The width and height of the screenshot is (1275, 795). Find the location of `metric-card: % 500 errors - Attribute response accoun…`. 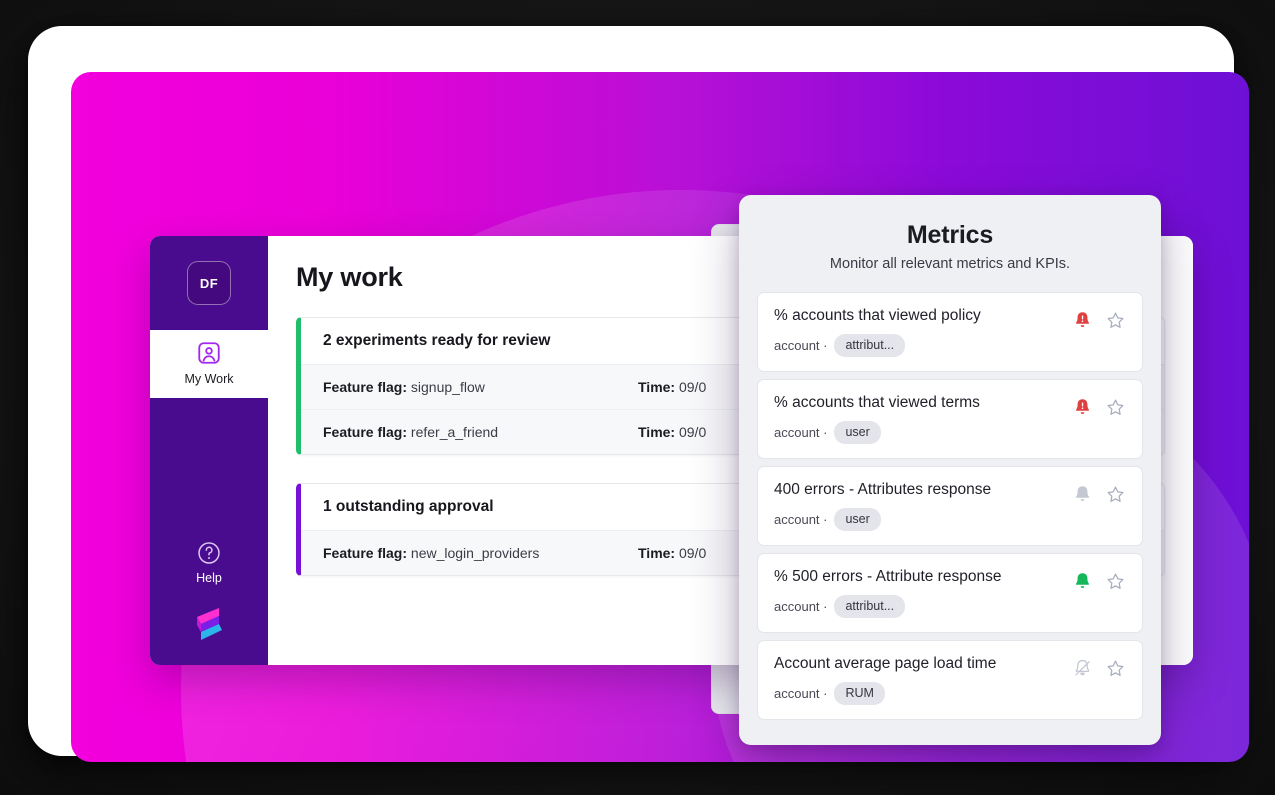

metric-card: % 500 errors - Attribute response accoun… is located at coordinates (950, 593).